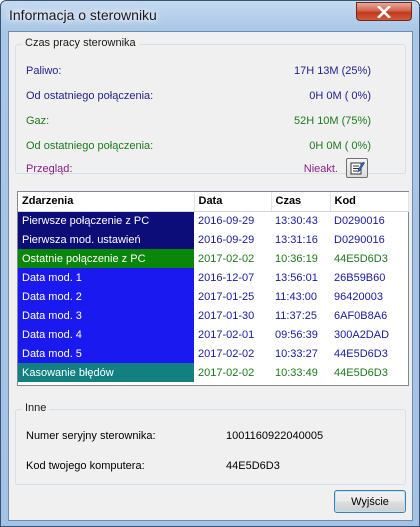 The image size is (420, 527). What do you see at coordinates (361, 315) in the screenshot?
I see `code-cell: 6AF0B8A6` at bounding box center [361, 315].